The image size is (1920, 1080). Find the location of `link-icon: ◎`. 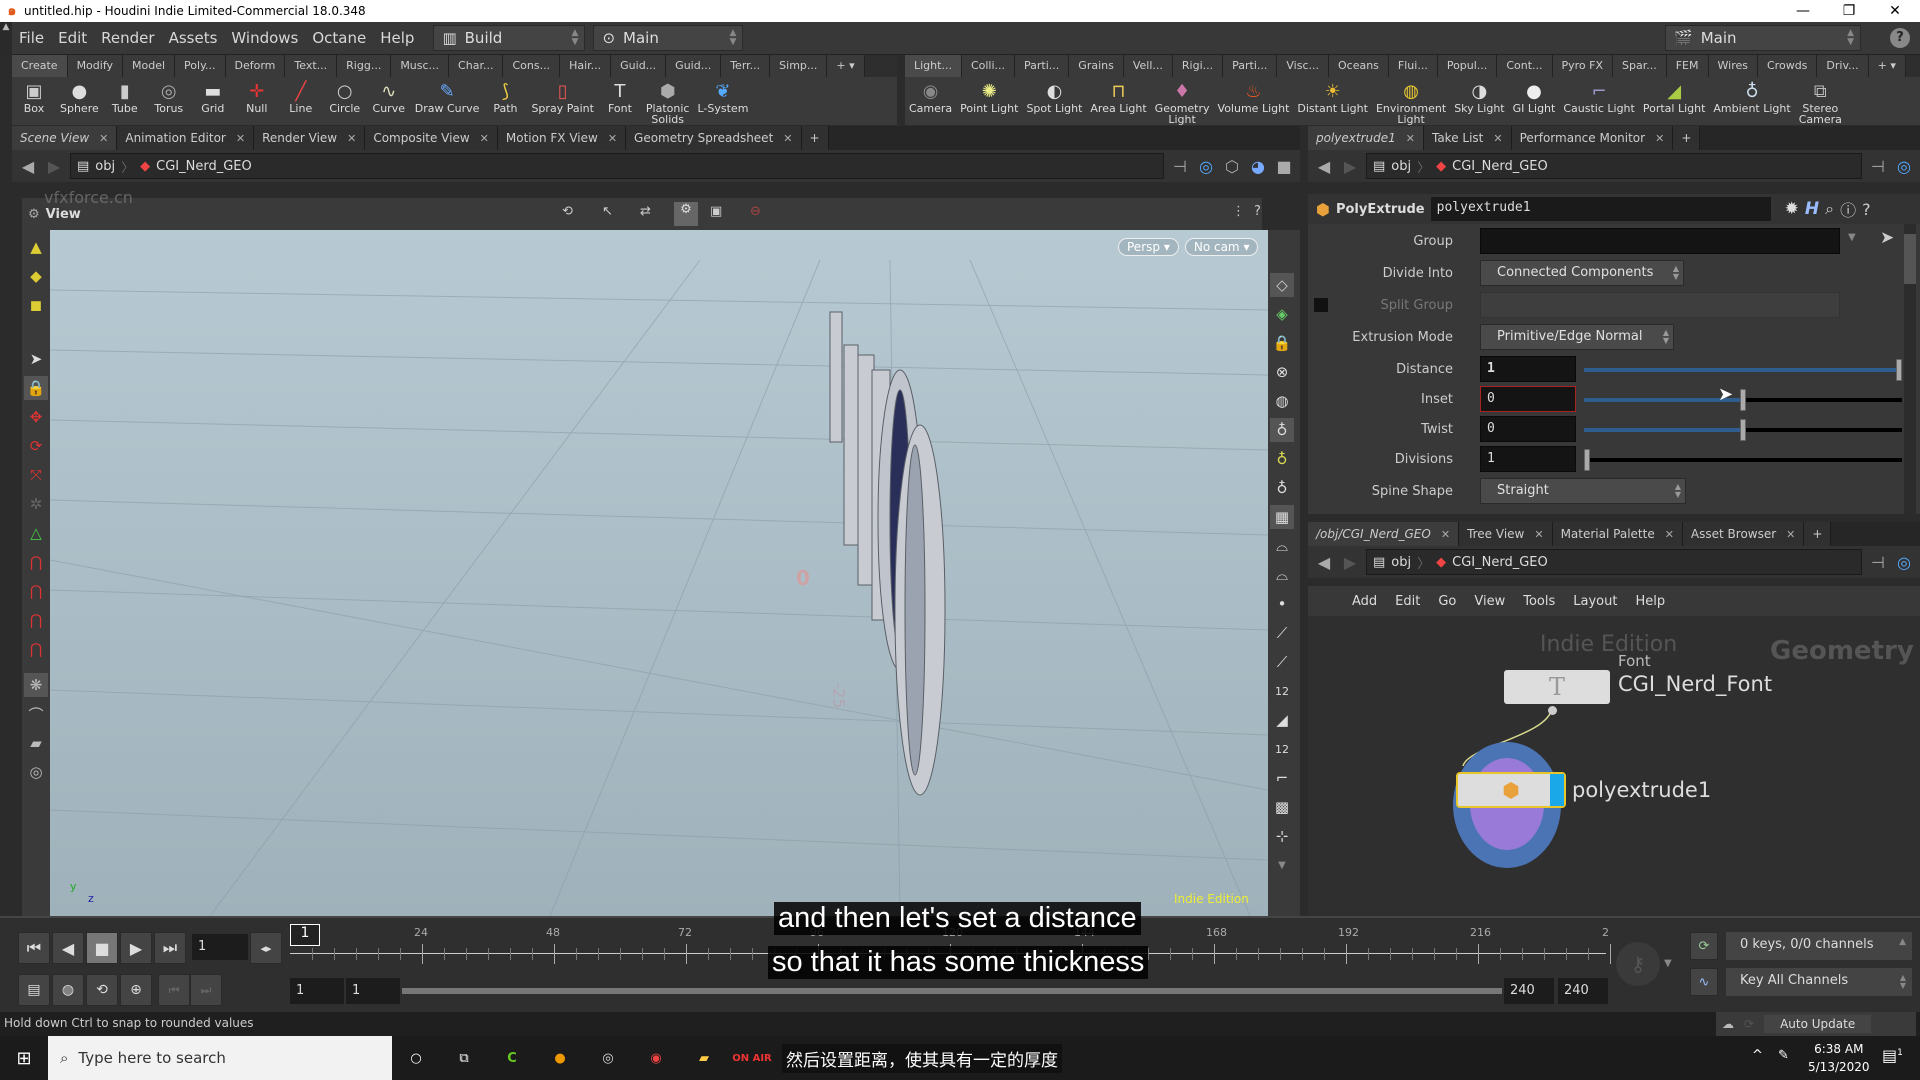

link-icon: ◎ is located at coordinates (1206, 166).